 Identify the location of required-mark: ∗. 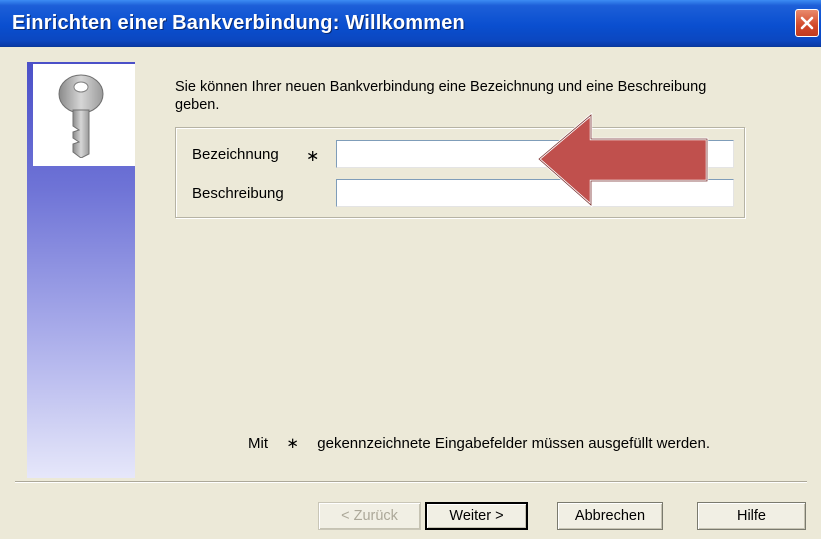
(313, 156).